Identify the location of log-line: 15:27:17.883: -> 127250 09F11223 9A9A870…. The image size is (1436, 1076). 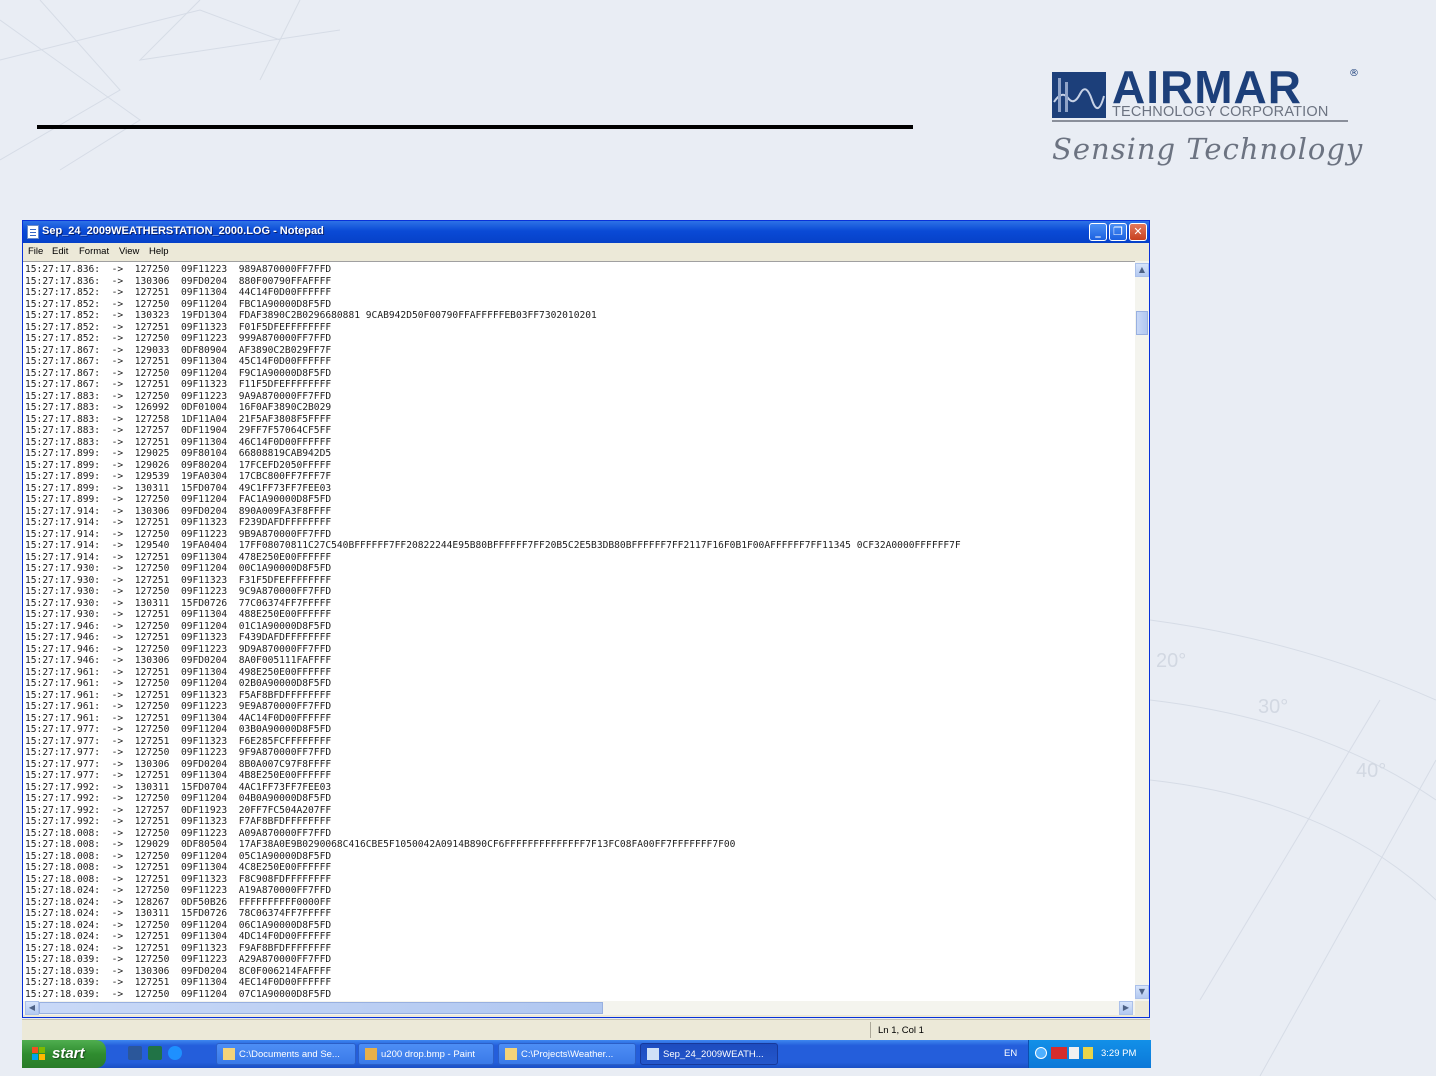
(178, 396).